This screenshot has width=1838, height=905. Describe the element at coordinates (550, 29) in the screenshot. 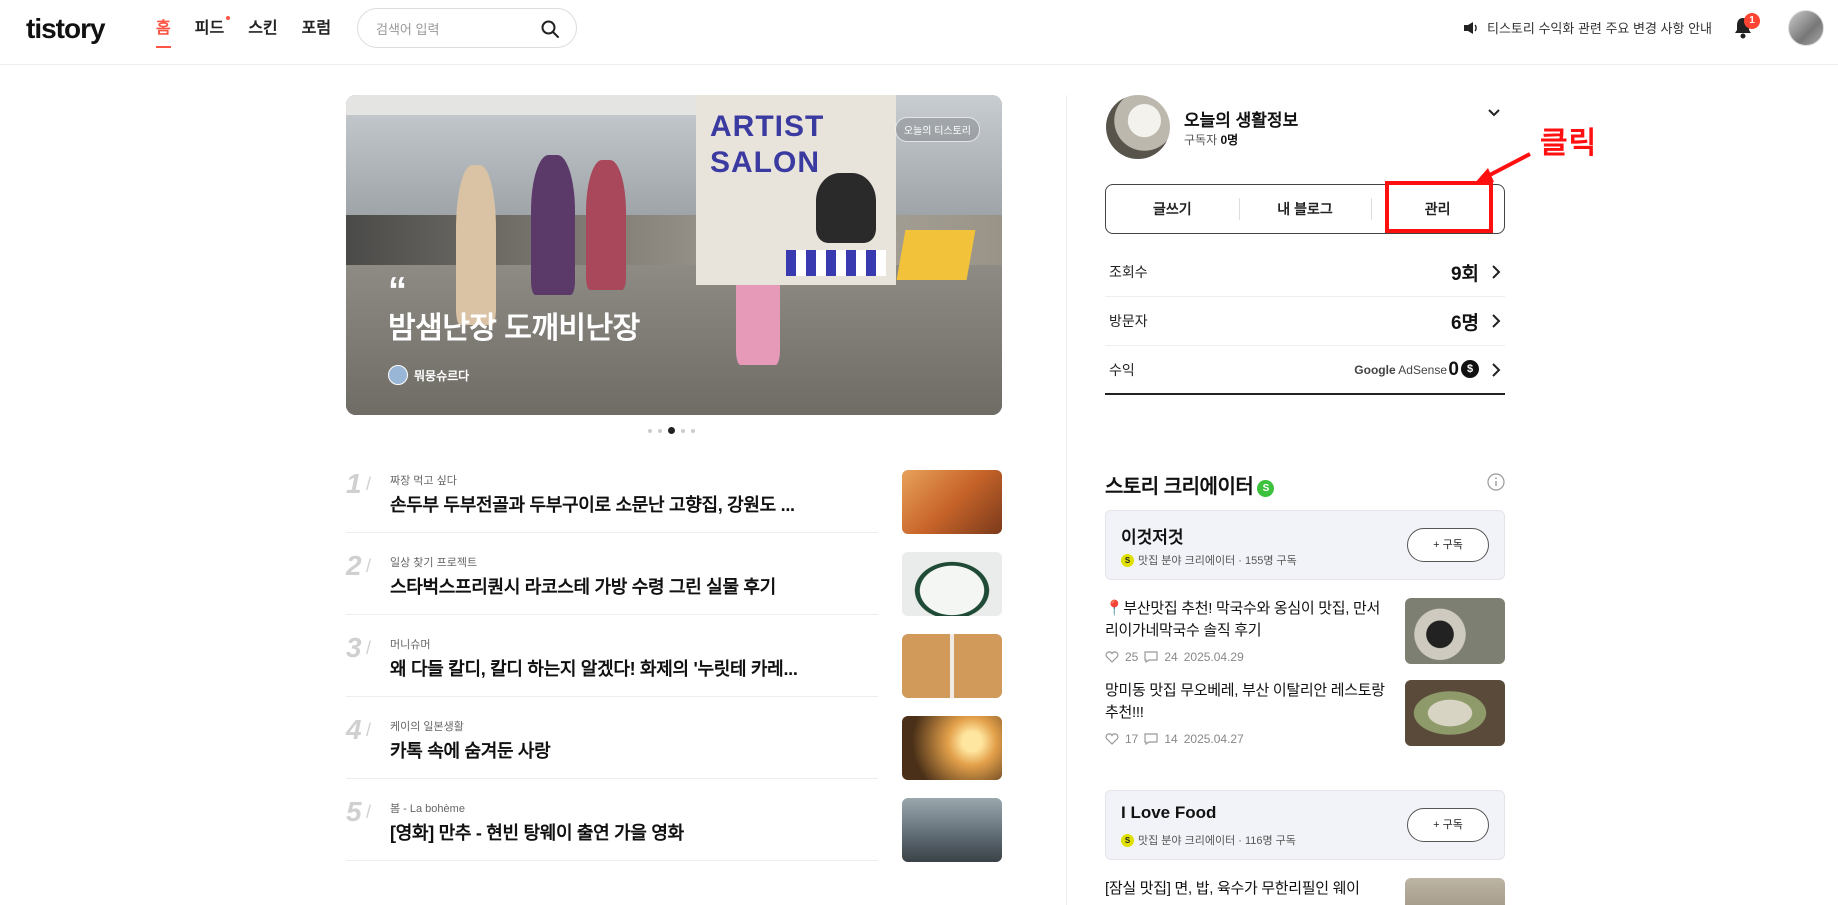

I see `search-icon` at that location.